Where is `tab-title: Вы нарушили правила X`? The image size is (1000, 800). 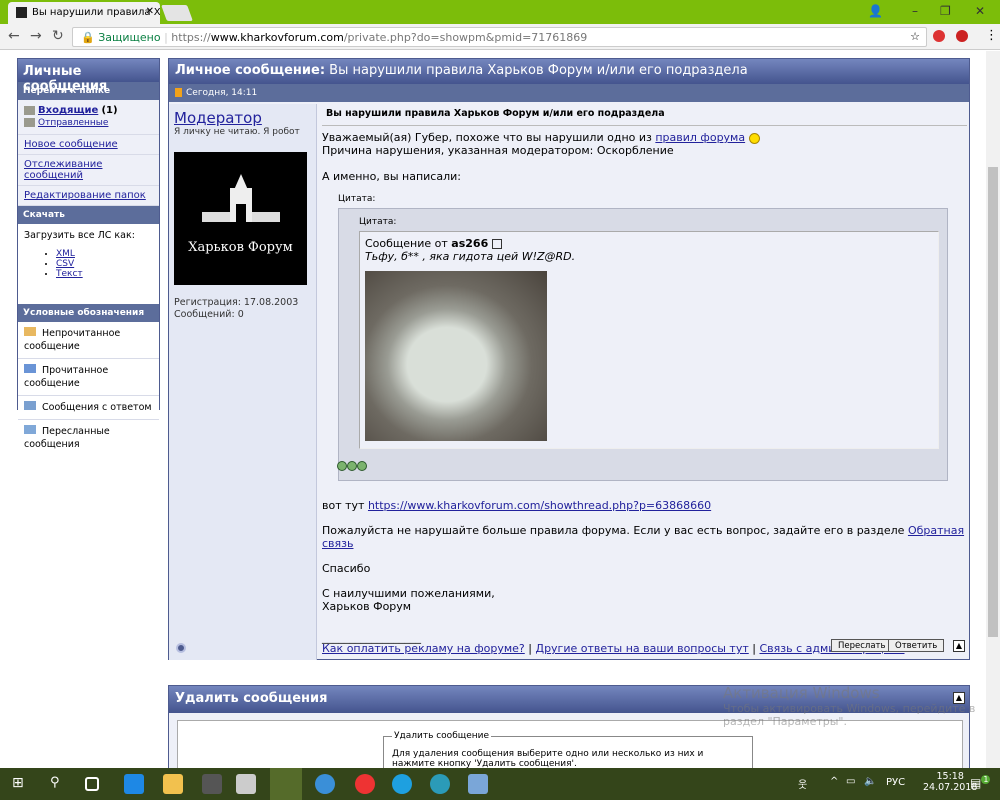
tab-title: Вы нарушили правила X is located at coordinates (96, 12).